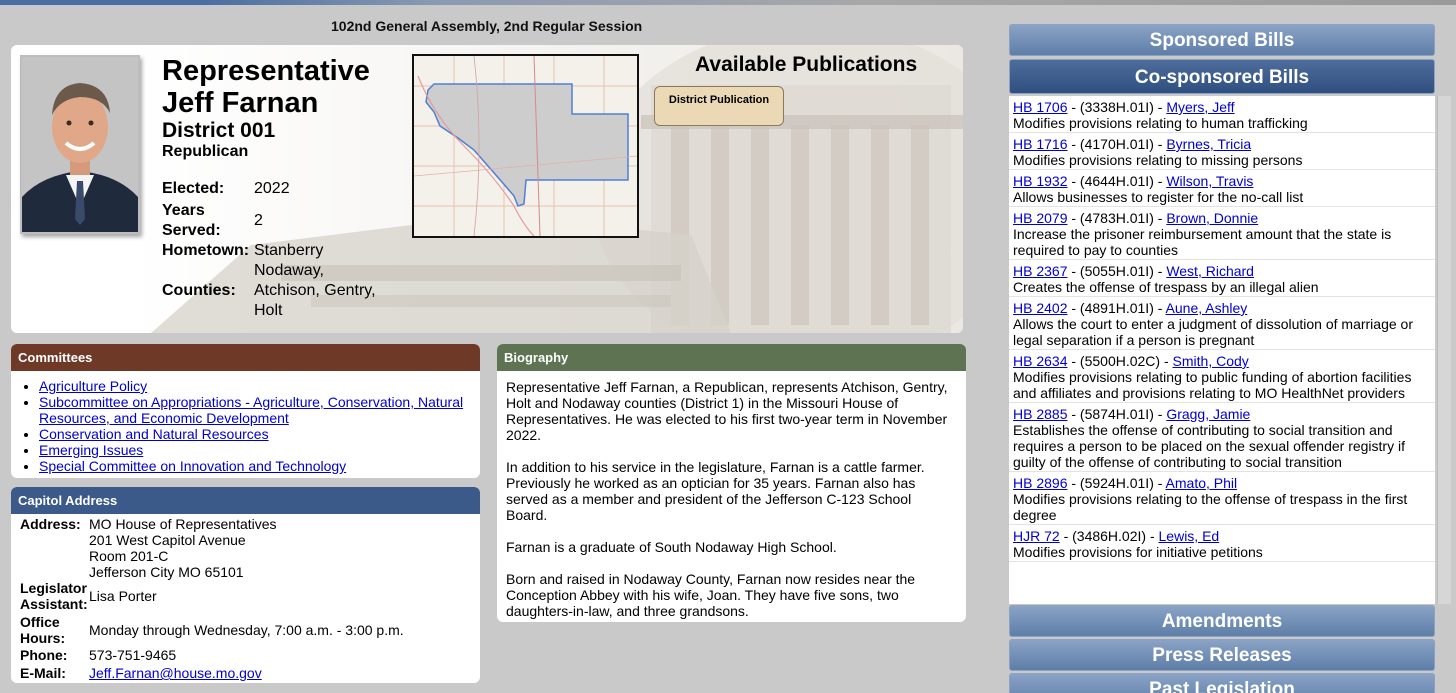 The width and height of the screenshot is (1456, 693). Describe the element at coordinates (1117, 271) in the screenshot. I see `bill-lr-number: - (5055H.01I) -` at that location.